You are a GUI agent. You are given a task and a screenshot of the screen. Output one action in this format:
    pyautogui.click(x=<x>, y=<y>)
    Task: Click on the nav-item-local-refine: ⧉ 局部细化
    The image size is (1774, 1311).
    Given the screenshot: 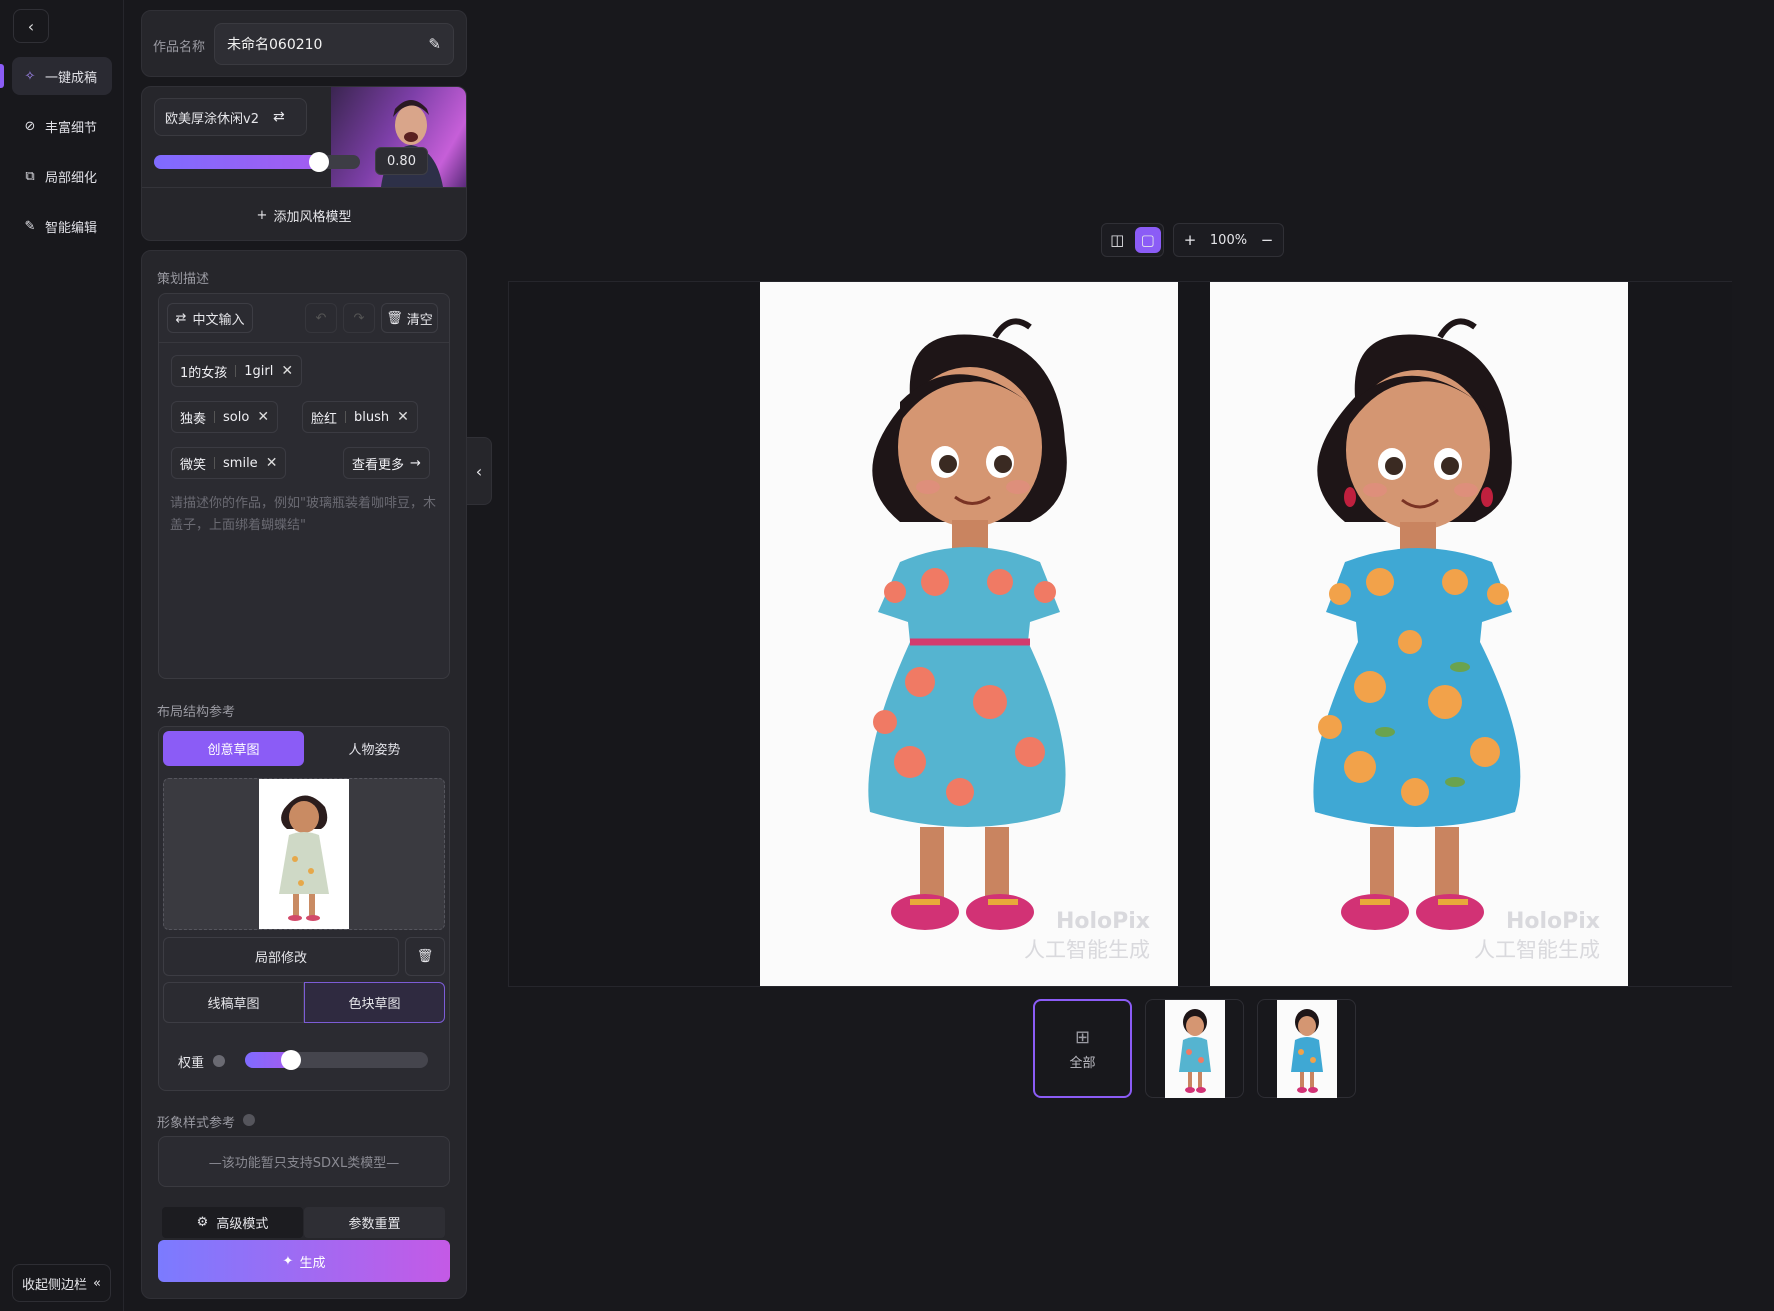 What is the action you would take?
    pyautogui.click(x=62, y=176)
    